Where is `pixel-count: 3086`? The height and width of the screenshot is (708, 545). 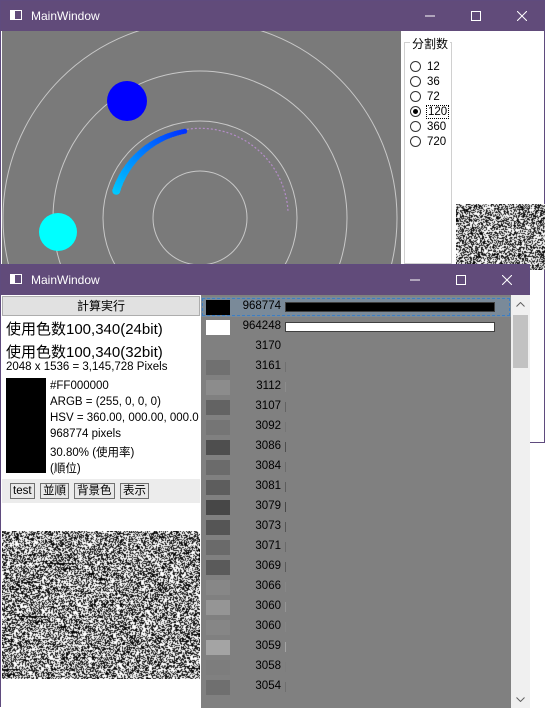
pixel-count: 3086 is located at coordinates (268, 446).